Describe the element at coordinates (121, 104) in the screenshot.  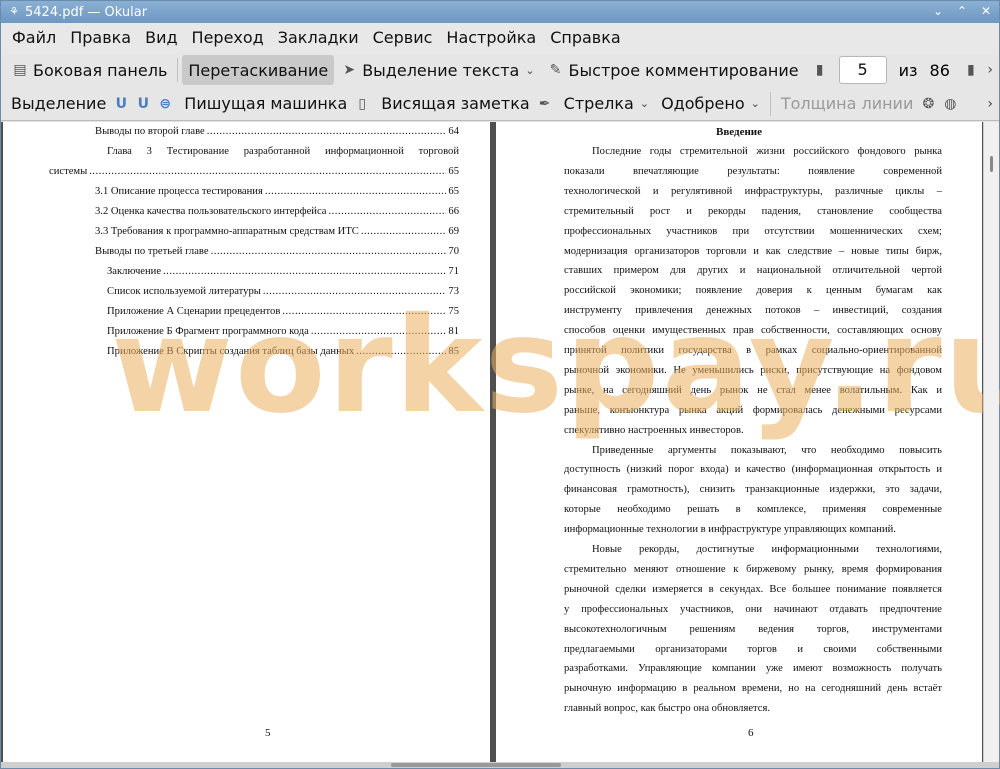
I see `underline-icon: U` at that location.